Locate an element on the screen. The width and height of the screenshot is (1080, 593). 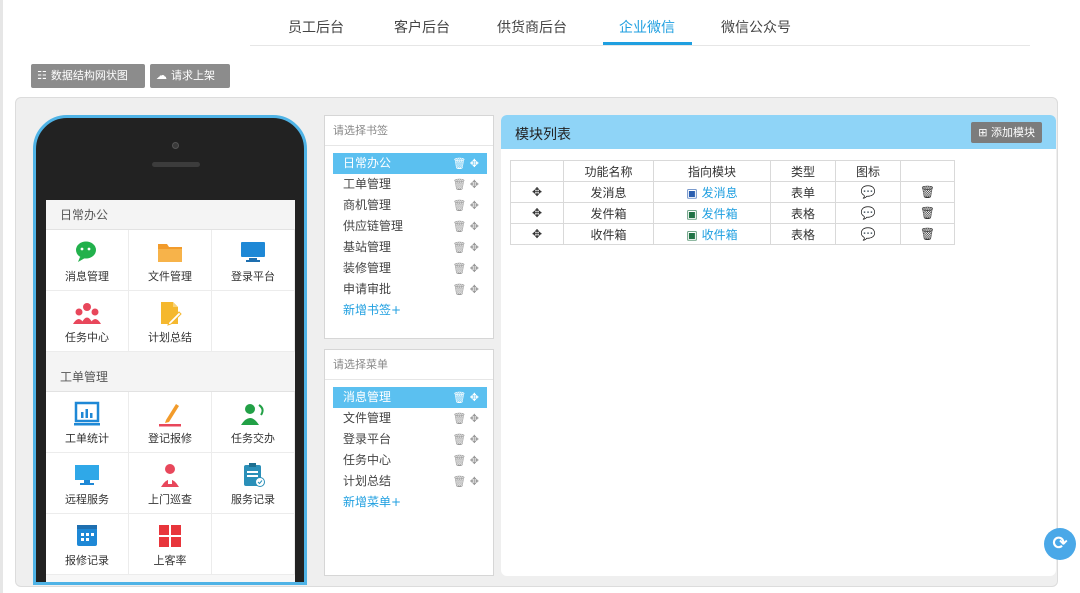
phone-item-service-record: 服务记录 is located at coordinates (253, 483).